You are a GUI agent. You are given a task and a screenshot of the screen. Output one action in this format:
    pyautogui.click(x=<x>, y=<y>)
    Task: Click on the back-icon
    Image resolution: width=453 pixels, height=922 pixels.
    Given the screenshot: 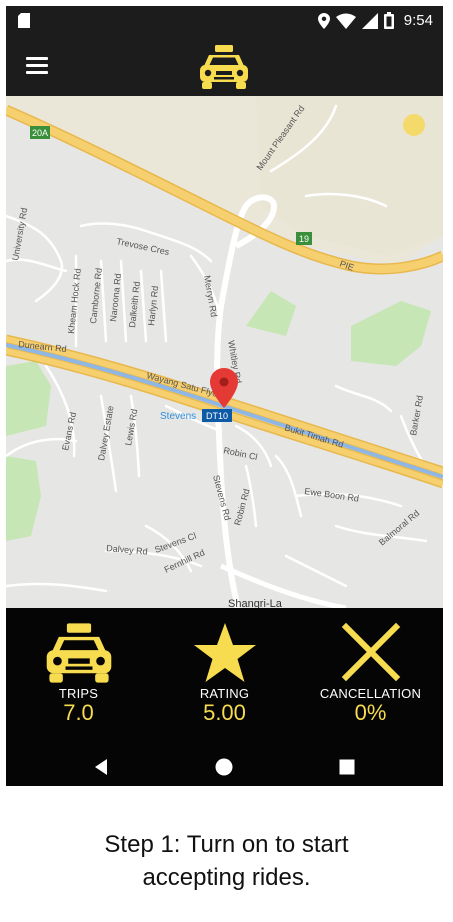 What is the action you would take?
    pyautogui.click(x=102, y=767)
    